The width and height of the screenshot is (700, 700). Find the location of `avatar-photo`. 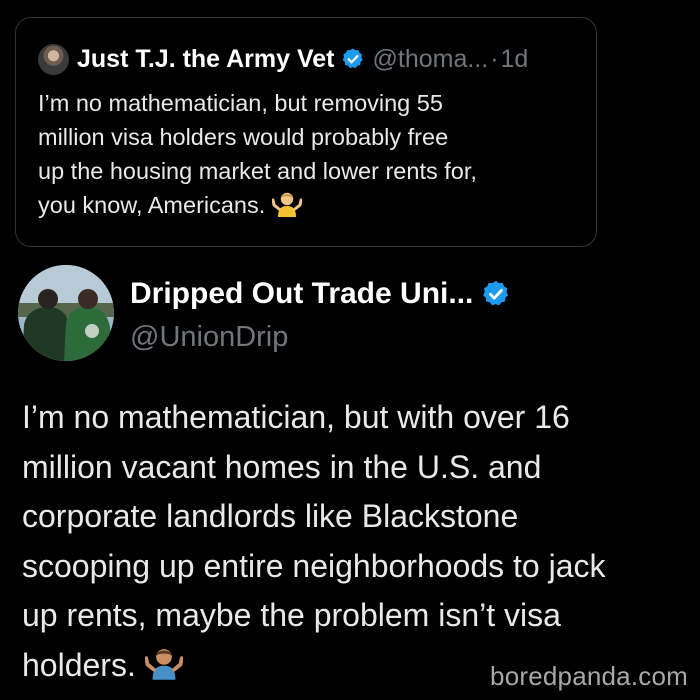

avatar-photo is located at coordinates (66, 313).